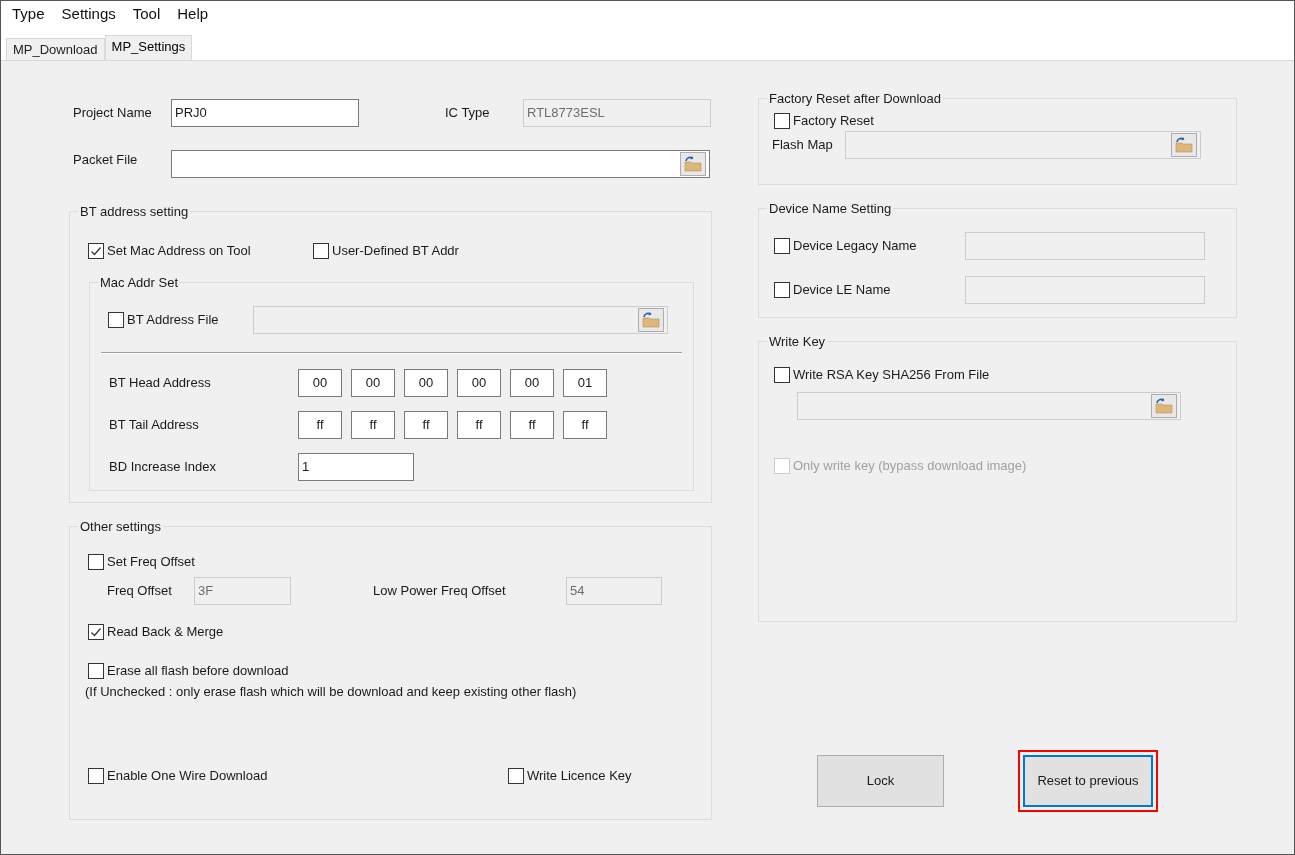 This screenshot has height=855, width=1295. What do you see at coordinates (265, 113) in the screenshot?
I see `text-field: PRJ0` at bounding box center [265, 113].